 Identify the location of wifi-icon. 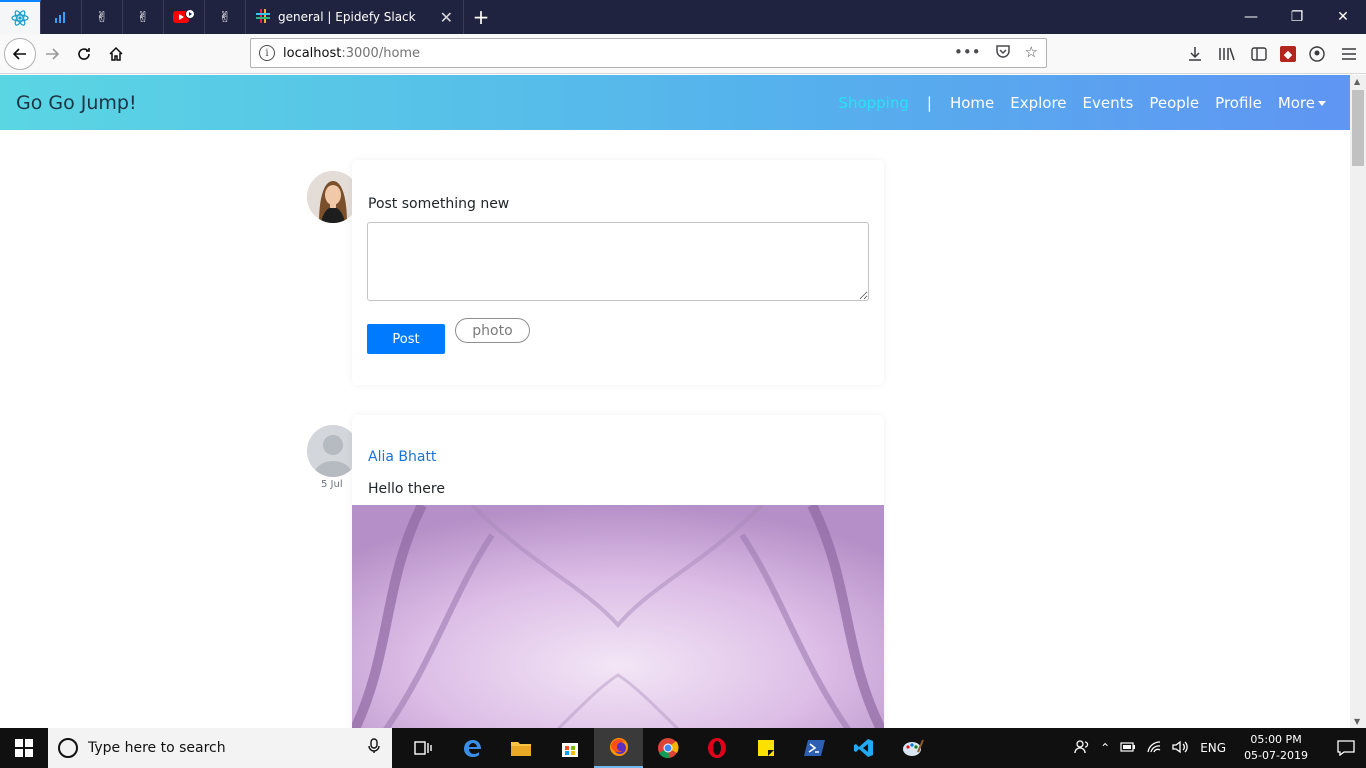
(1154, 748).